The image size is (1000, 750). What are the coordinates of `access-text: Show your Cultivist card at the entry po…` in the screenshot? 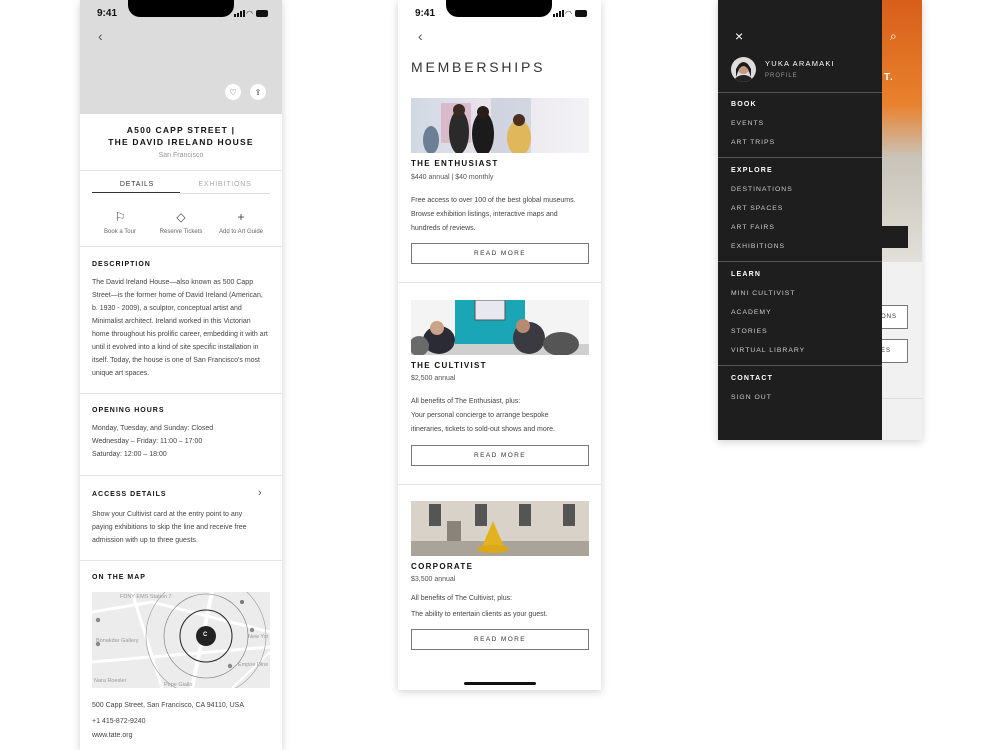 It's located at (169, 527).